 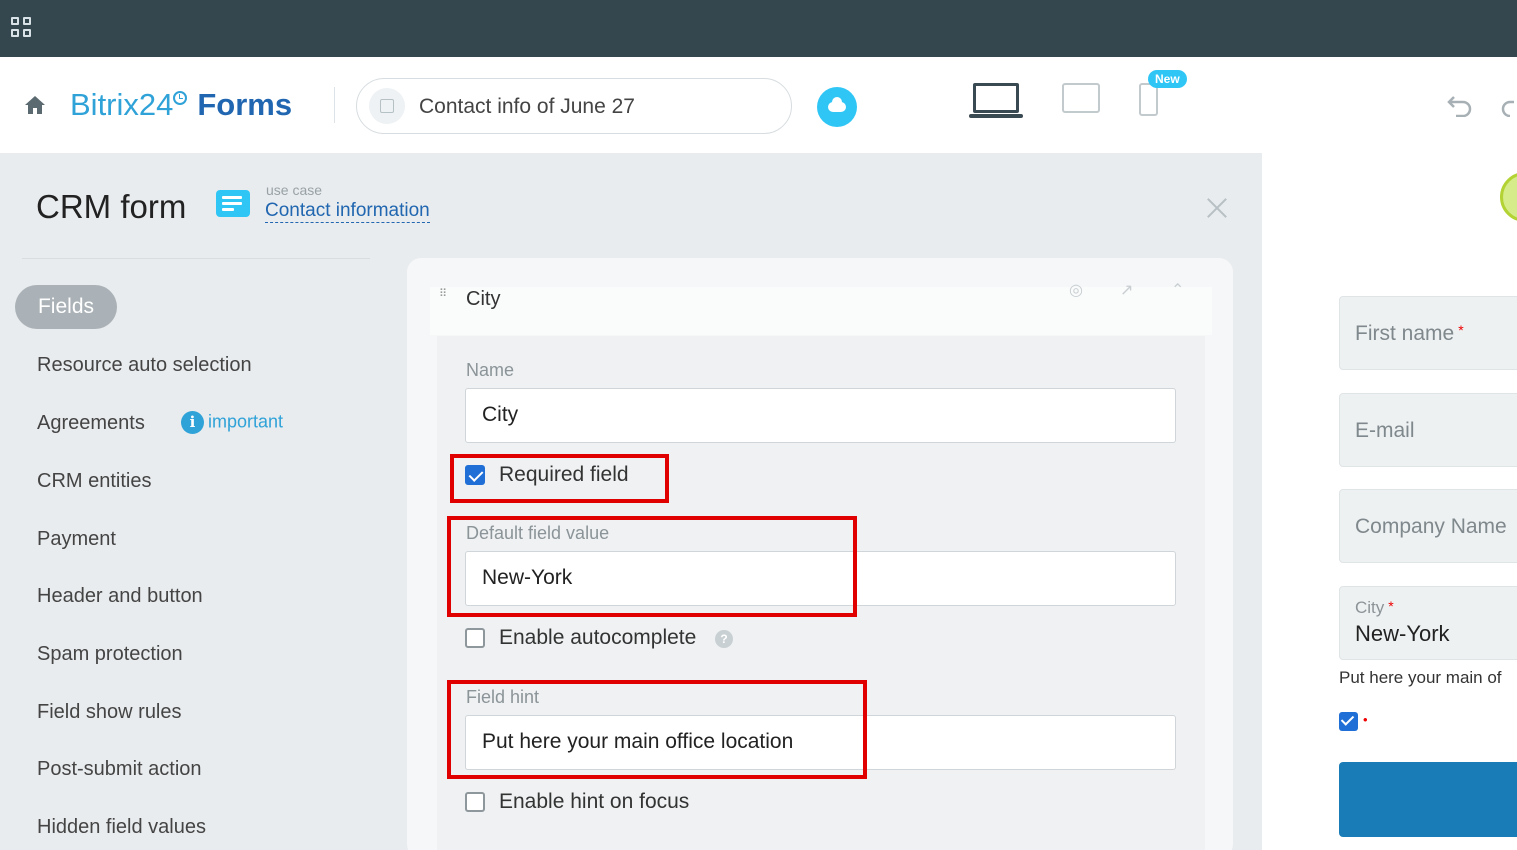 What do you see at coordinates (475, 475) in the screenshot?
I see `required-checkbox` at bounding box center [475, 475].